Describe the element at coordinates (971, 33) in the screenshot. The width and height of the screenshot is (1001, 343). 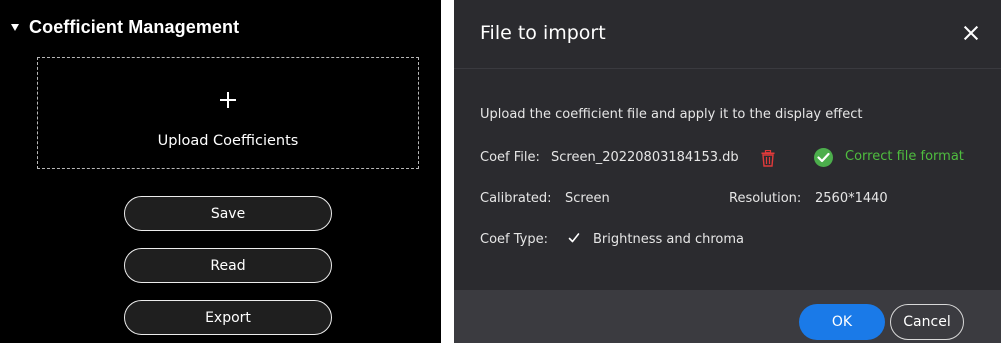
I see `close-icon` at that location.